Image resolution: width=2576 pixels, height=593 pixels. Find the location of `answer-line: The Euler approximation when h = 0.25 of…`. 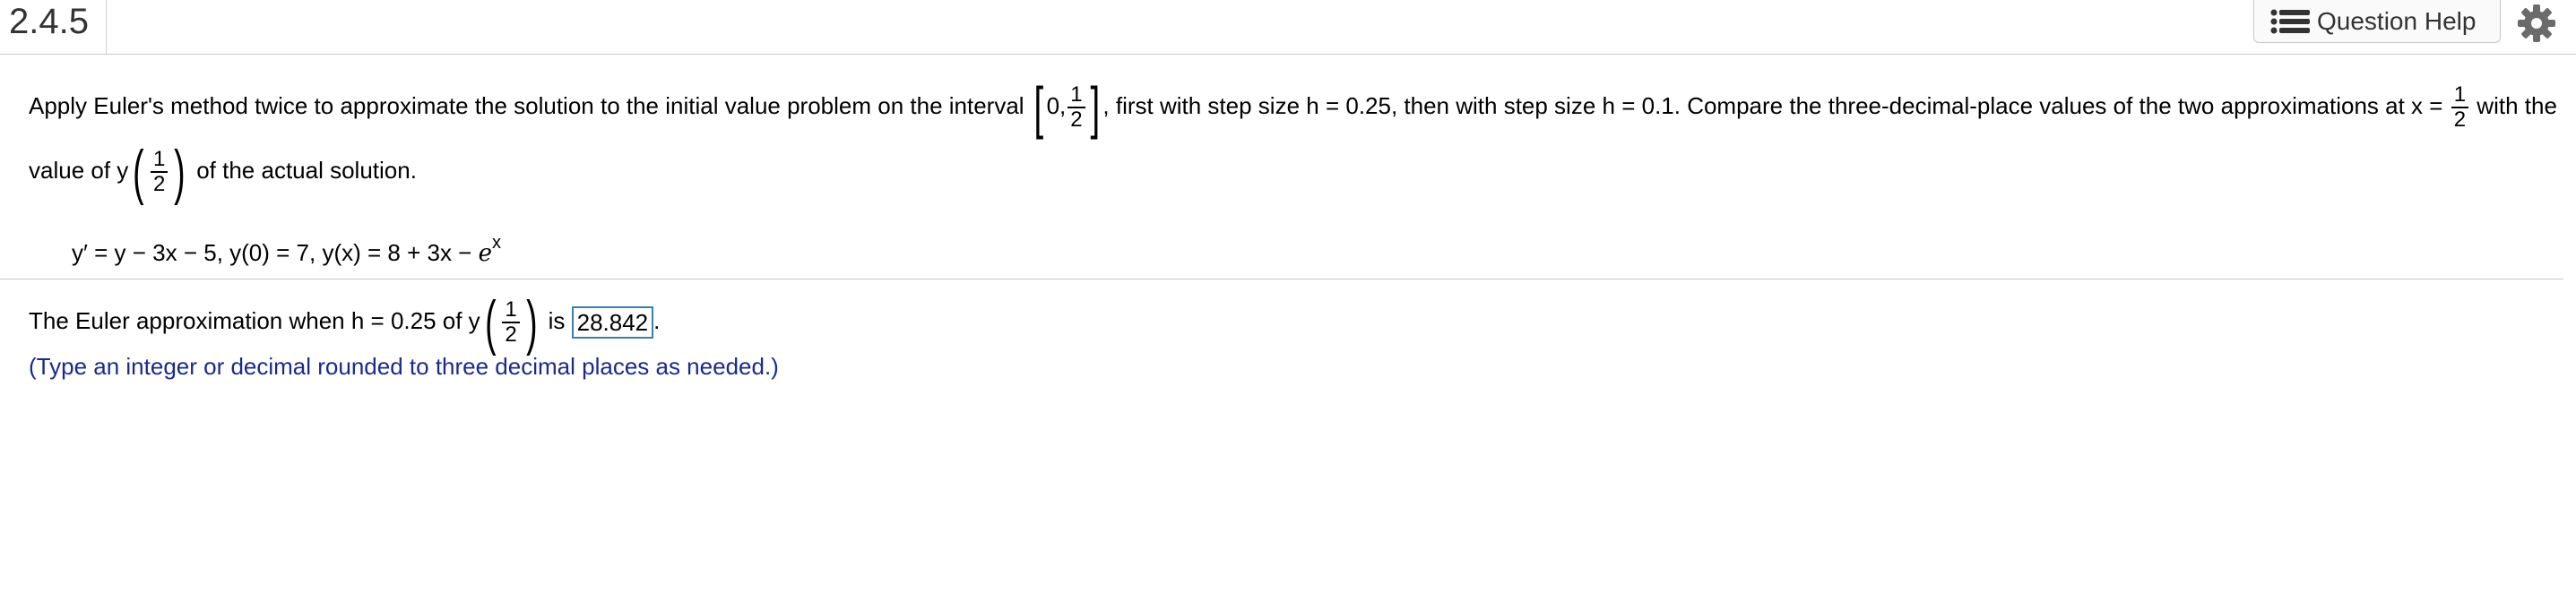

answer-line: The Euler approximation when h = 0.25 of… is located at coordinates (345, 322).